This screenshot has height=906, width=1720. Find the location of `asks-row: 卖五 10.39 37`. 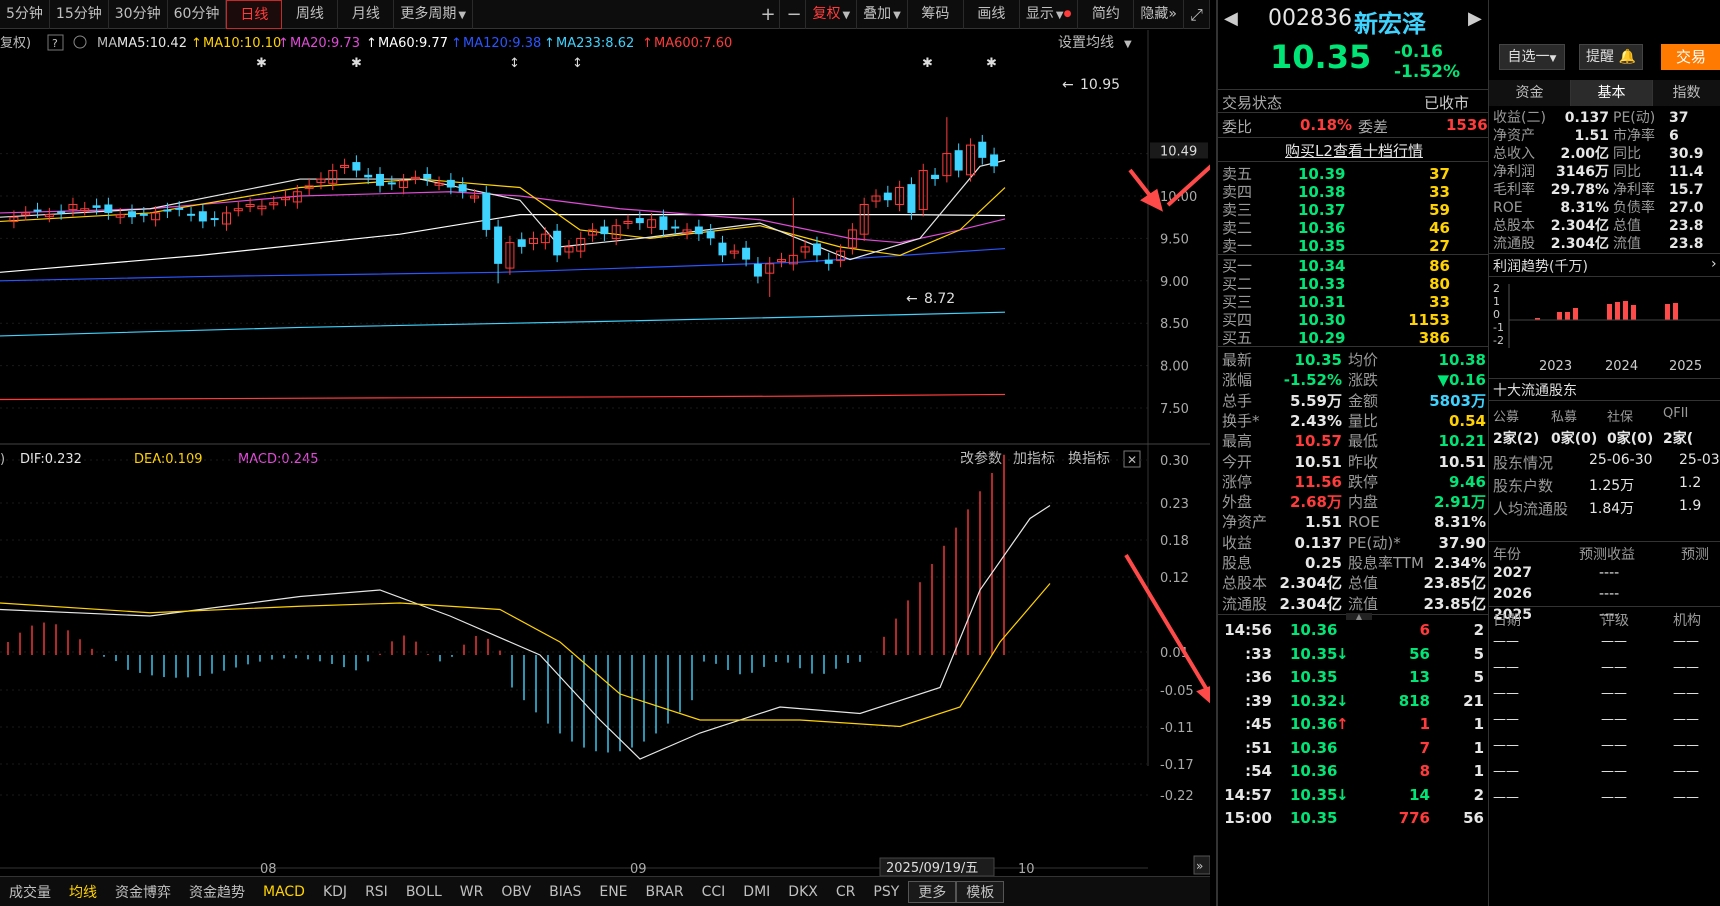

asks-row: 卖五 10.39 37 is located at coordinates (1354, 174).